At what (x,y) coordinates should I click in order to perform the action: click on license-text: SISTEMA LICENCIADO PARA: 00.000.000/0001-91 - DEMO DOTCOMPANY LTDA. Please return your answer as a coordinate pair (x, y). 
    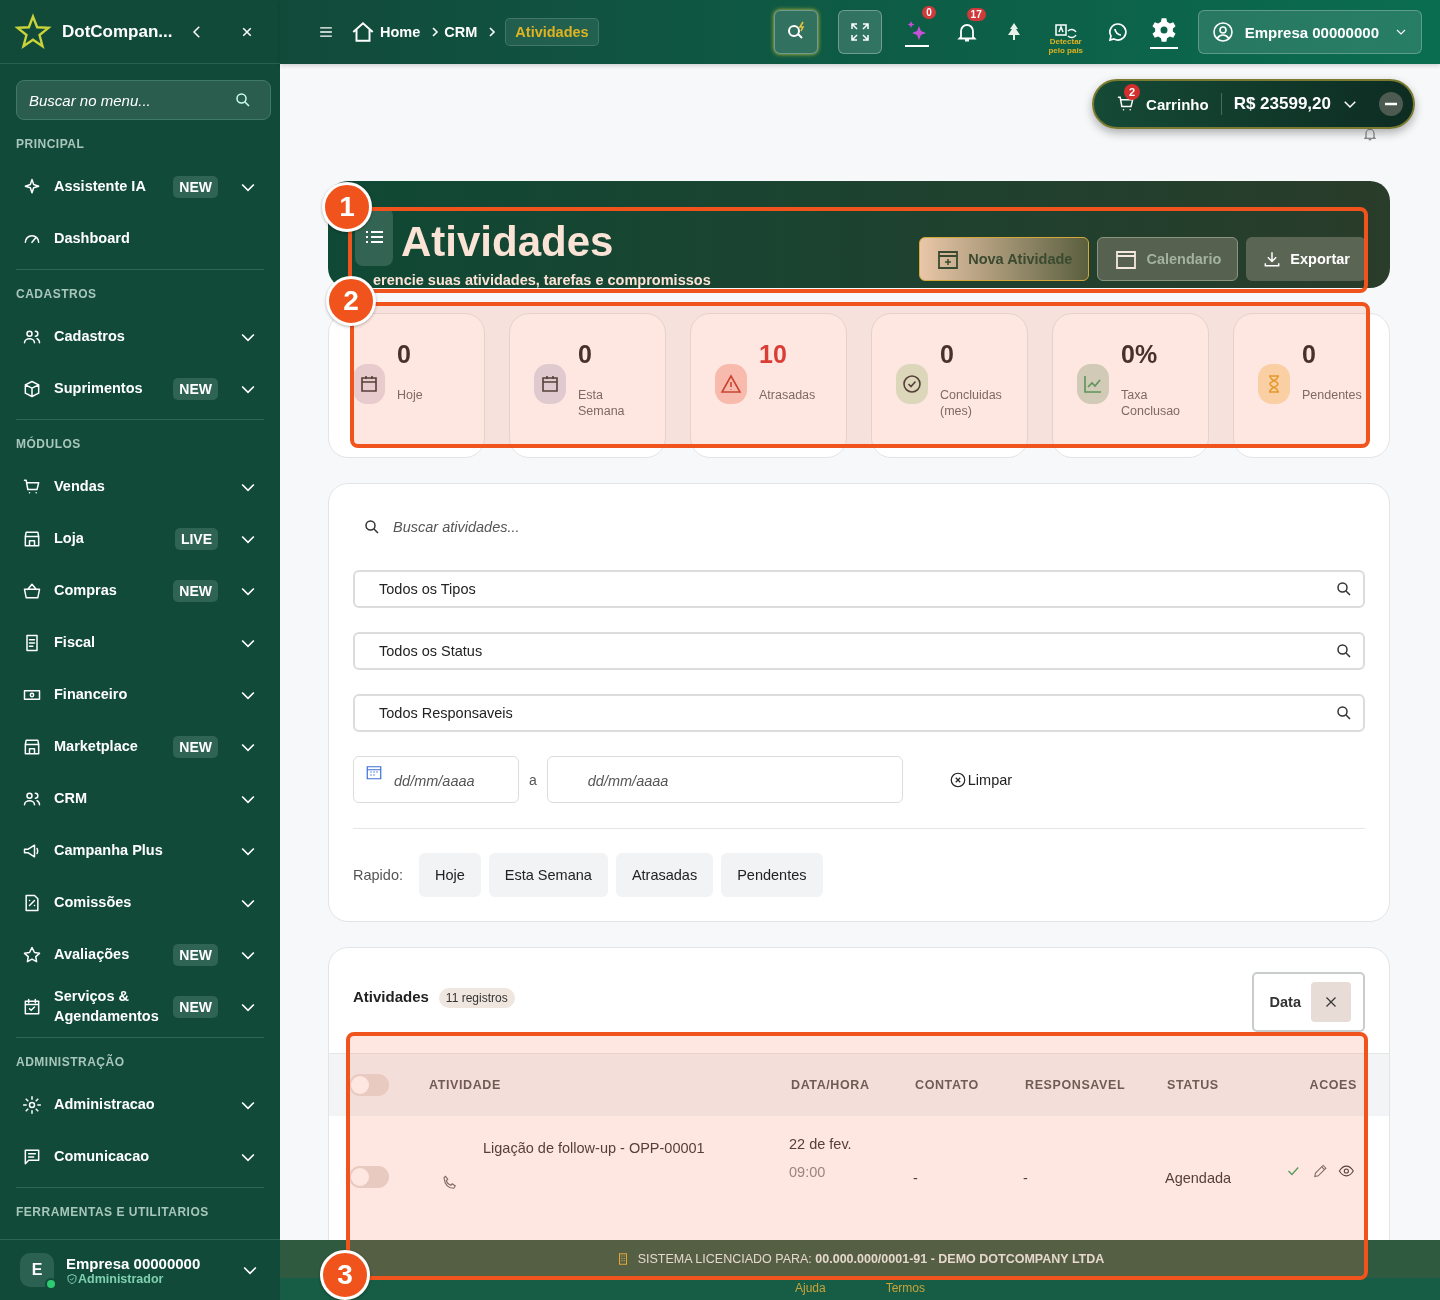
    Looking at the image, I should click on (871, 1259).